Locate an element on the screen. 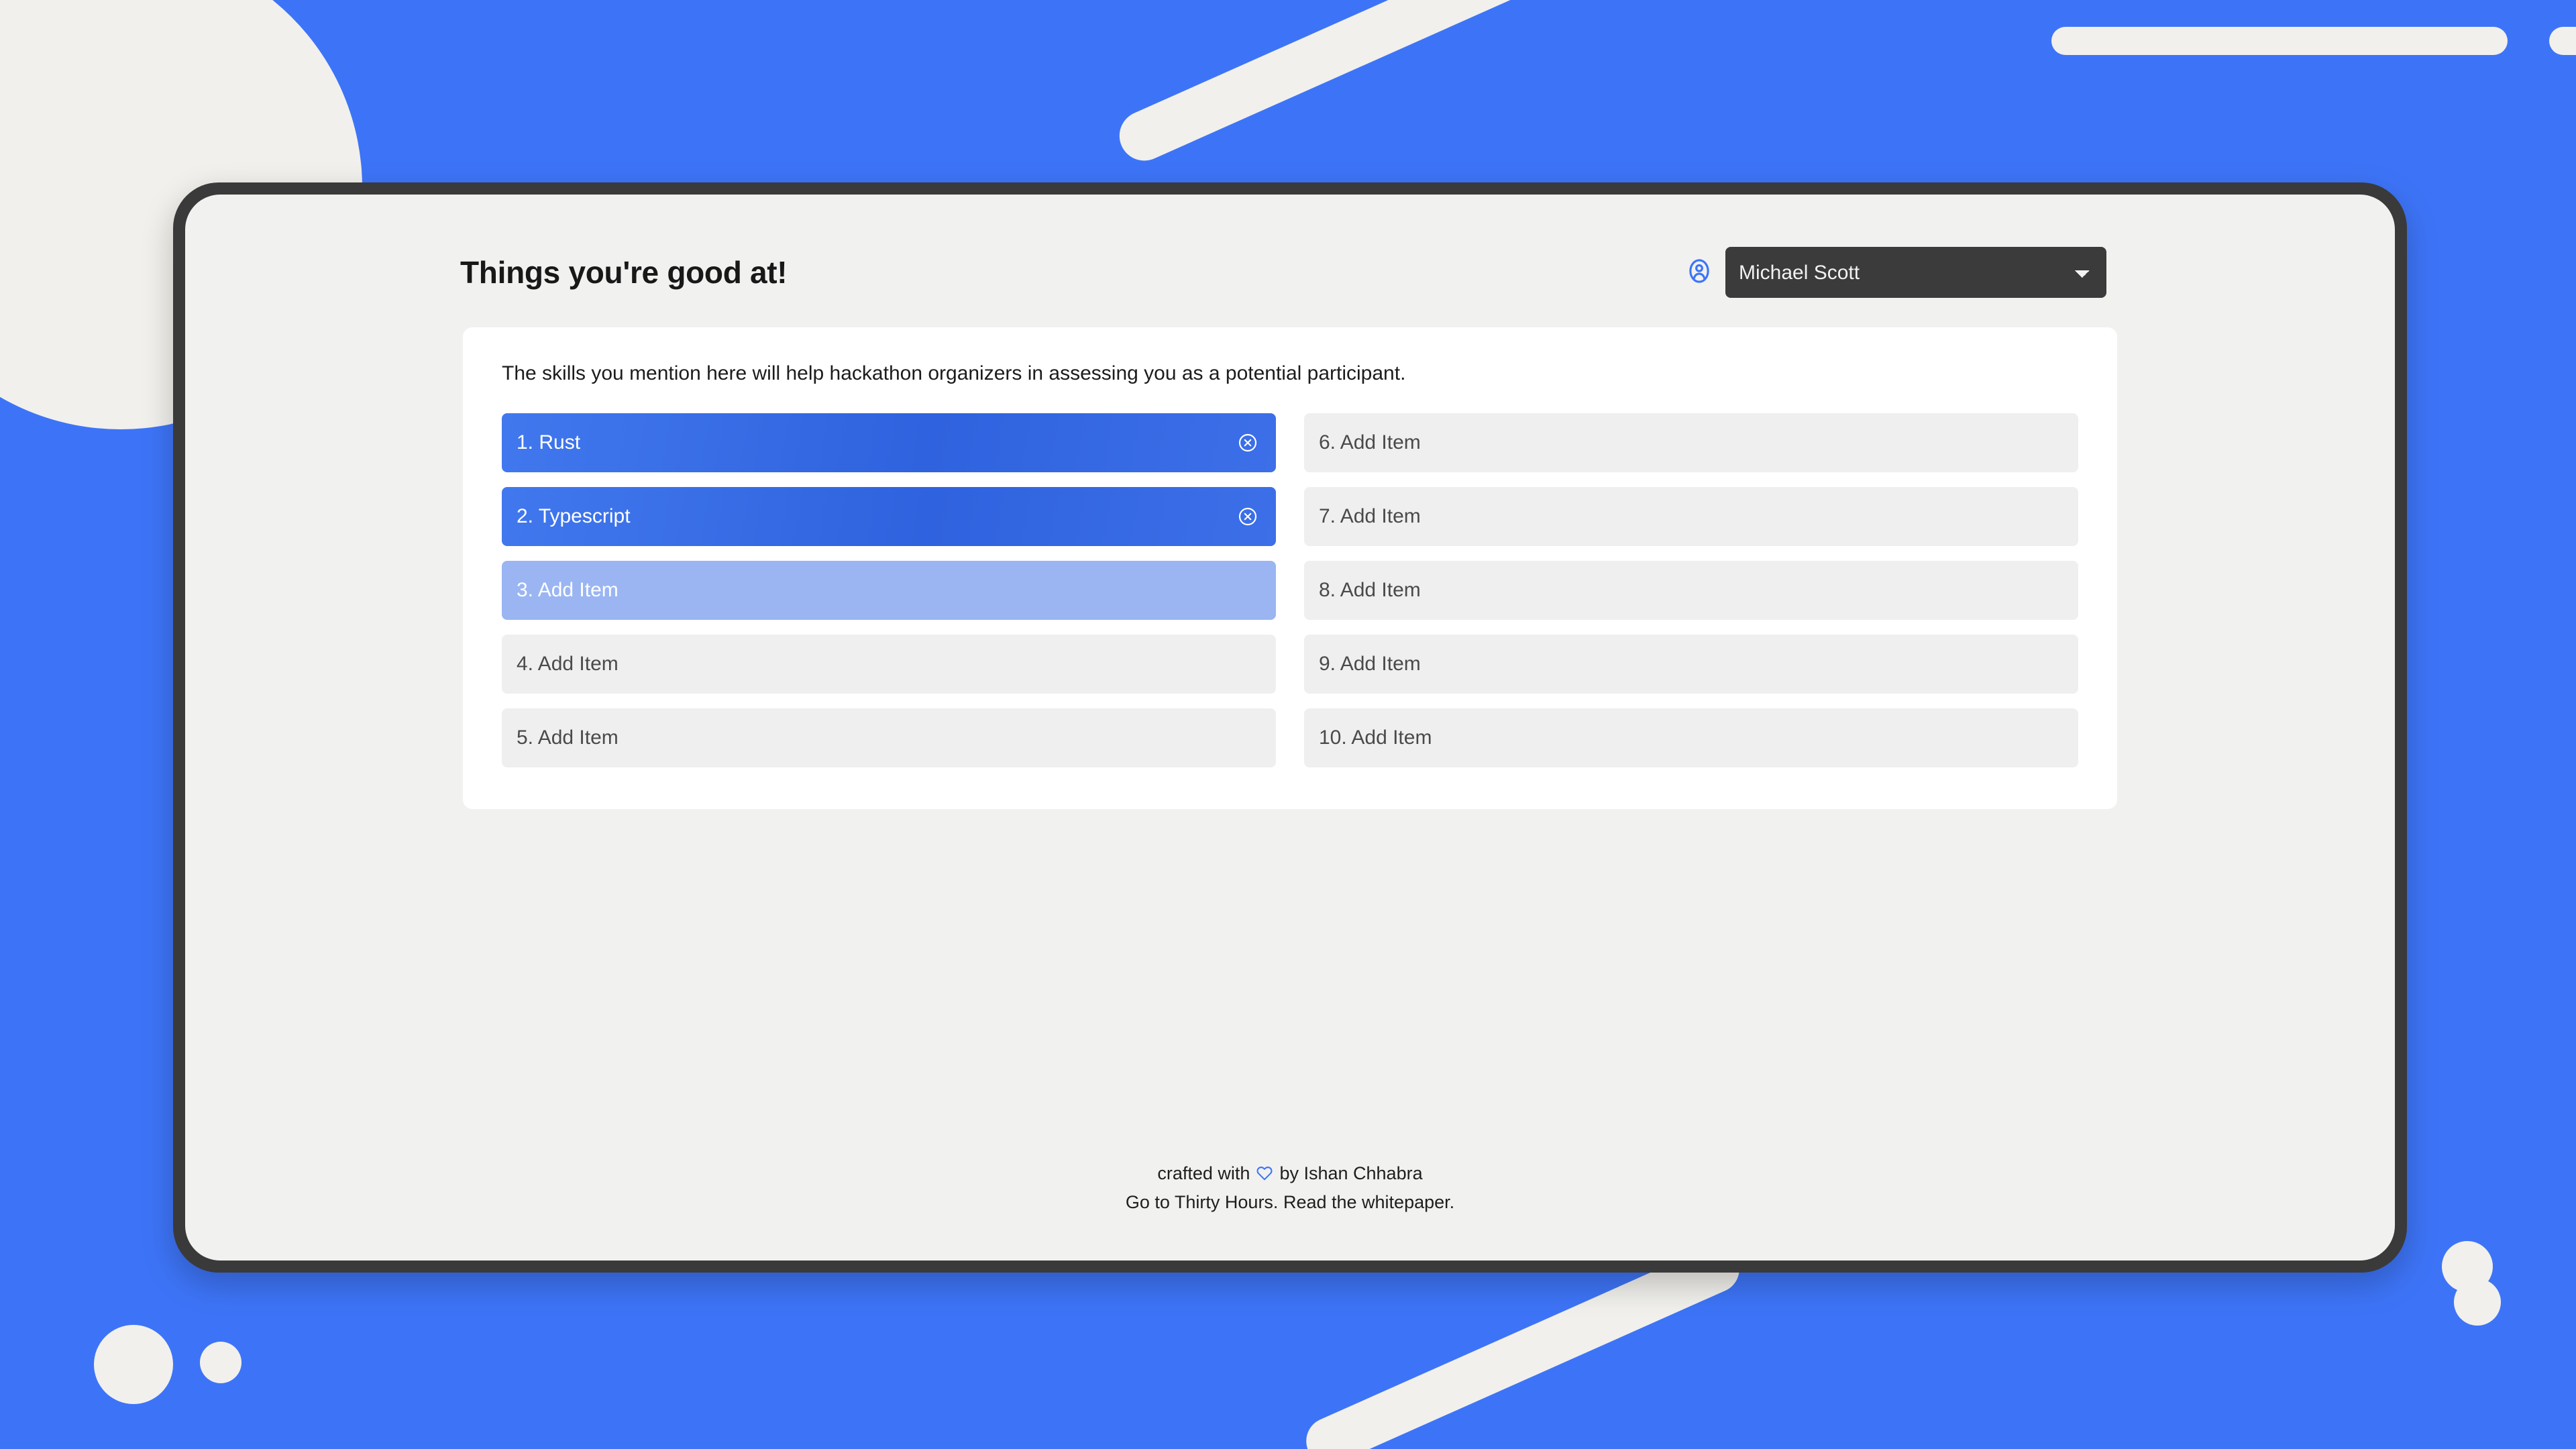 The height and width of the screenshot is (1449, 2576). skill-item-label: 3. Add Item is located at coordinates (568, 590).